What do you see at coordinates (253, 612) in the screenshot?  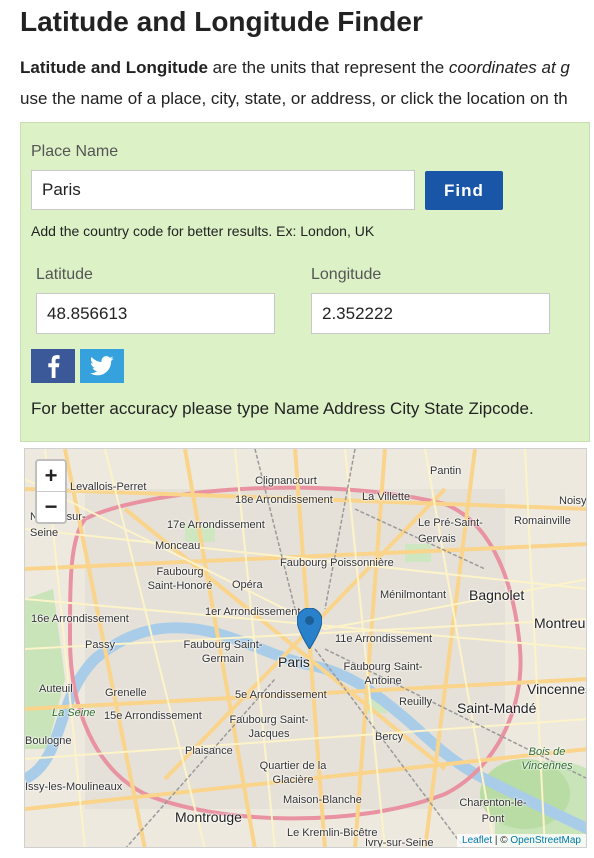 I see `map-label: 1er Arrondissement` at bounding box center [253, 612].